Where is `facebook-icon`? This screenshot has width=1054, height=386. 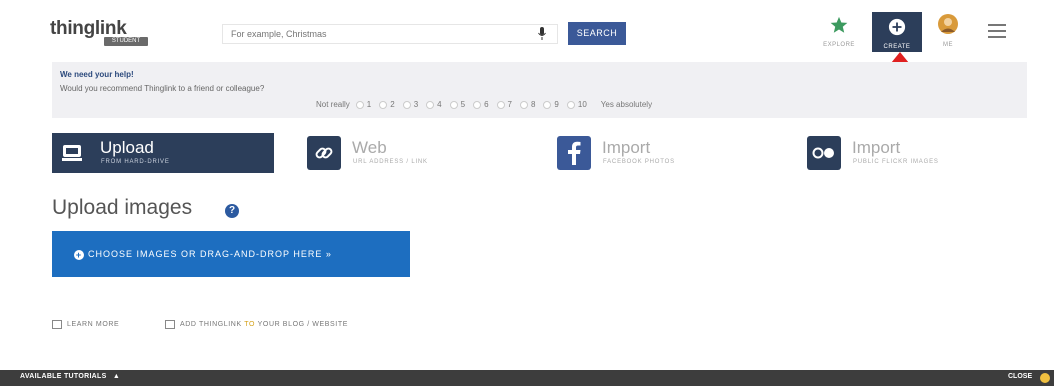 facebook-icon is located at coordinates (574, 153).